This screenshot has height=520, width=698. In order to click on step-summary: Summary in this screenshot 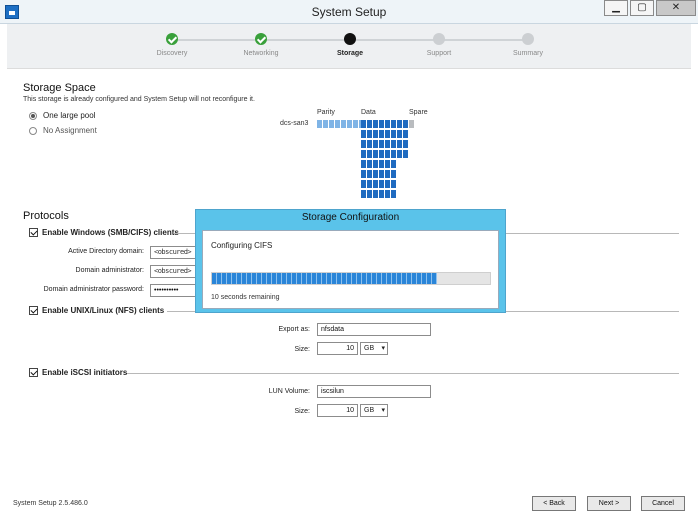, I will do `click(528, 45)`.